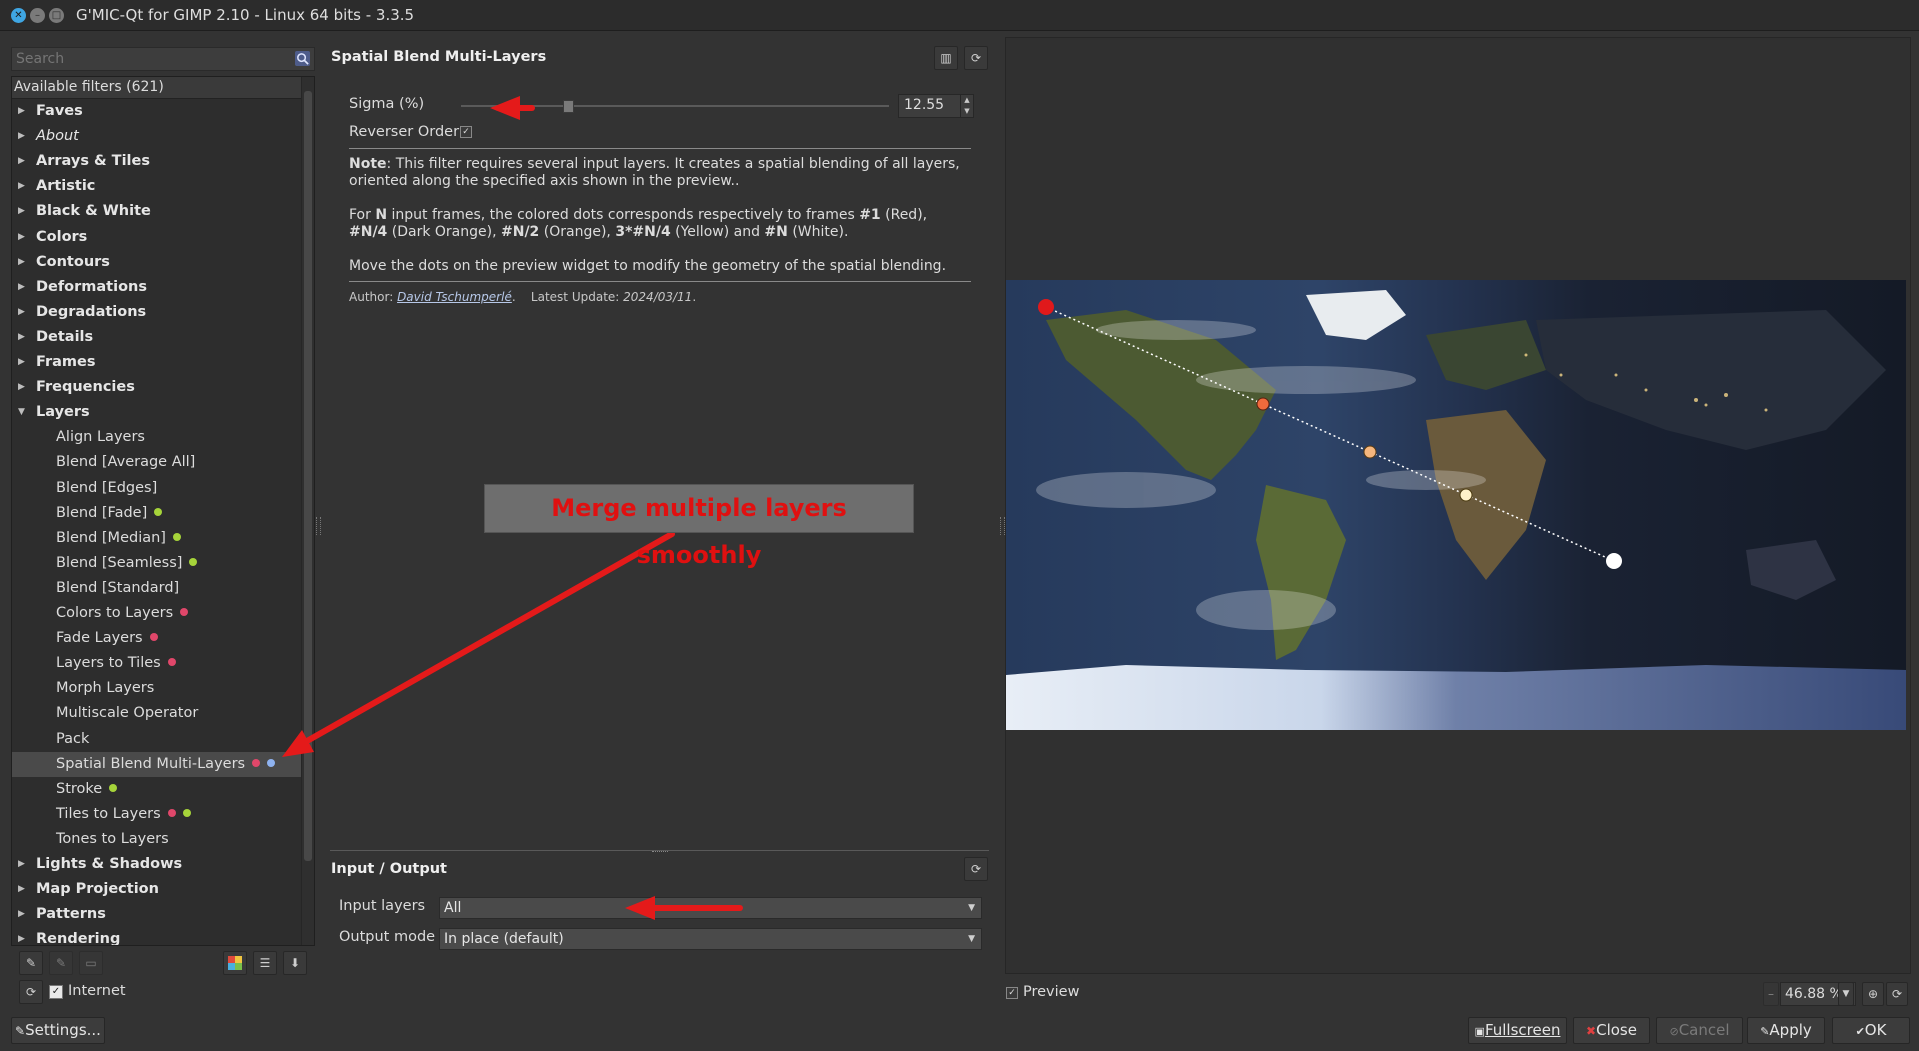 Image resolution: width=1919 pixels, height=1051 pixels. I want to click on author-link: David Tschumperlé, so click(454, 297).